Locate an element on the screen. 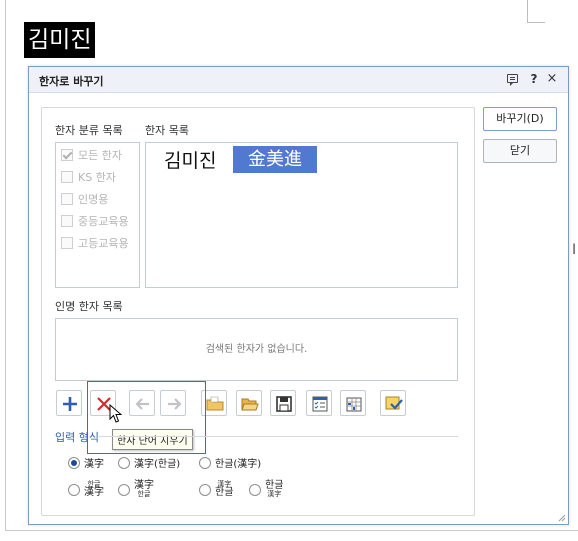 This screenshot has height=541, width=578. format-option-hanja-hangul: 漢字(한글) is located at coordinates (149, 462).